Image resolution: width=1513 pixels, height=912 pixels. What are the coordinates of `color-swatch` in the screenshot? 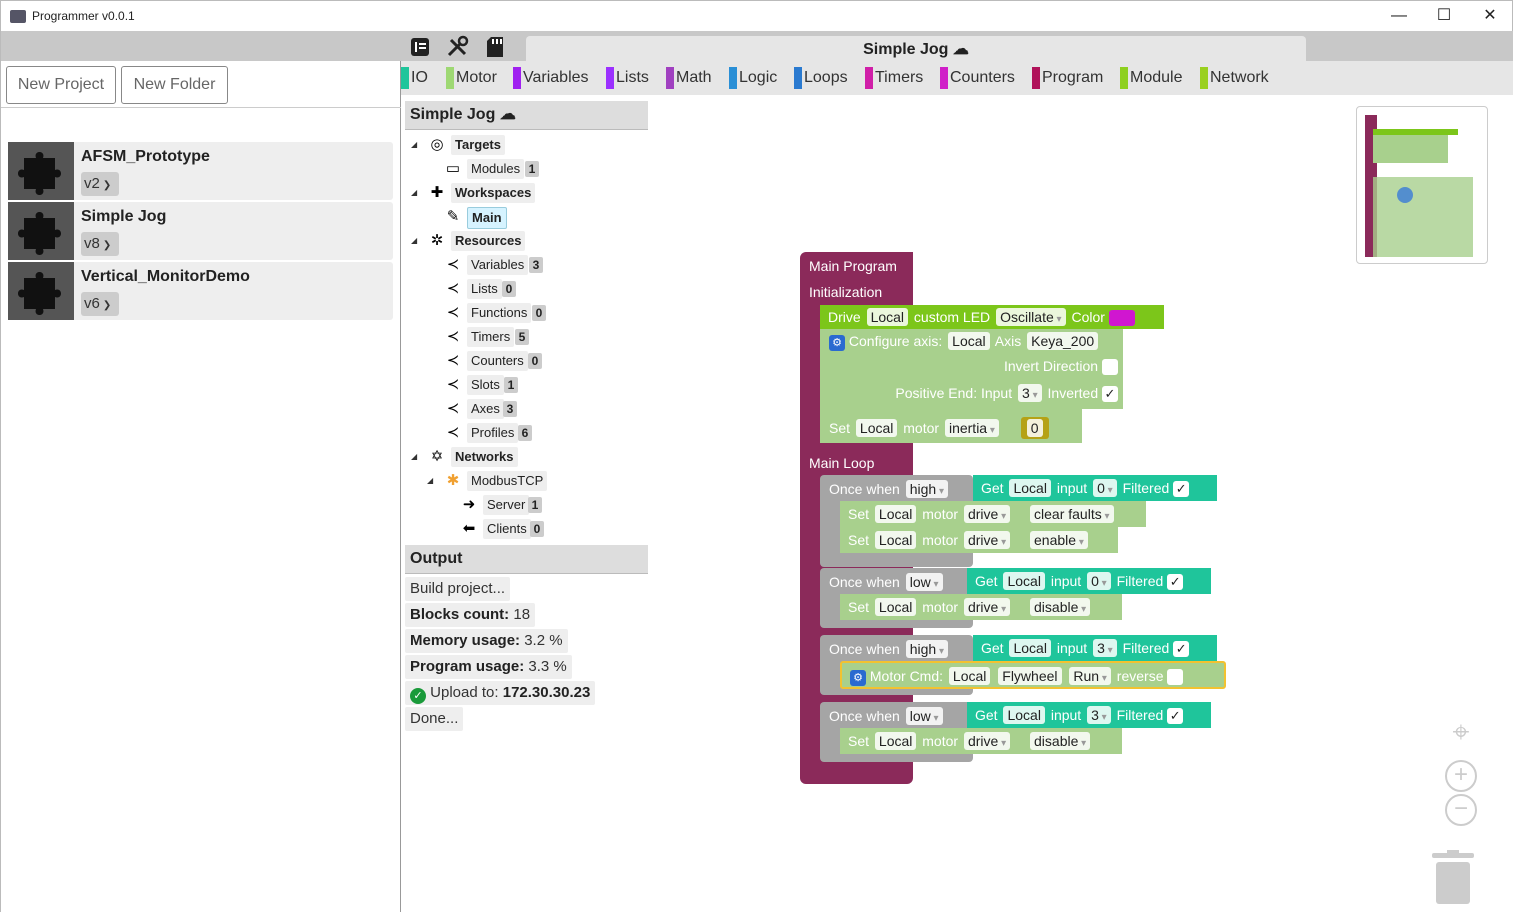 It's located at (1121, 318).